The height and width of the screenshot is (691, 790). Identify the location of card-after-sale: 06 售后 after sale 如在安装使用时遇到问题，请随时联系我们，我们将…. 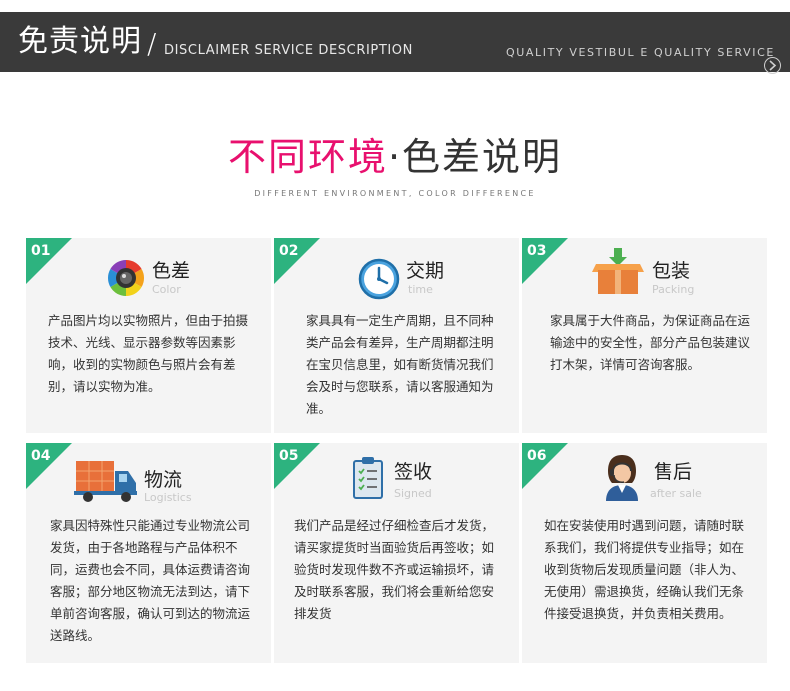
(644, 553).